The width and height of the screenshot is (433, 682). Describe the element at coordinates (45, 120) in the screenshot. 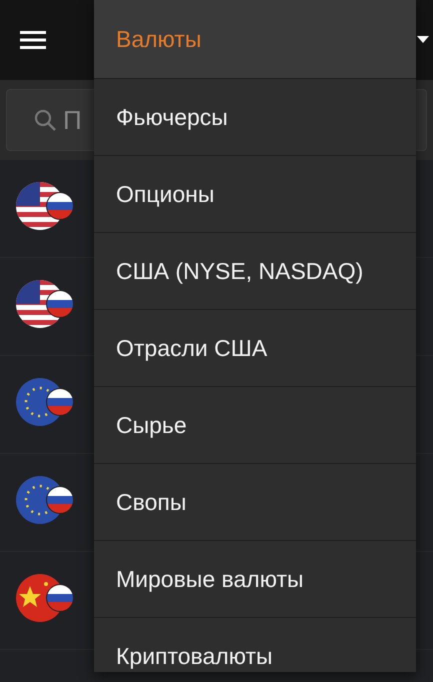

I see `search-icon` at that location.